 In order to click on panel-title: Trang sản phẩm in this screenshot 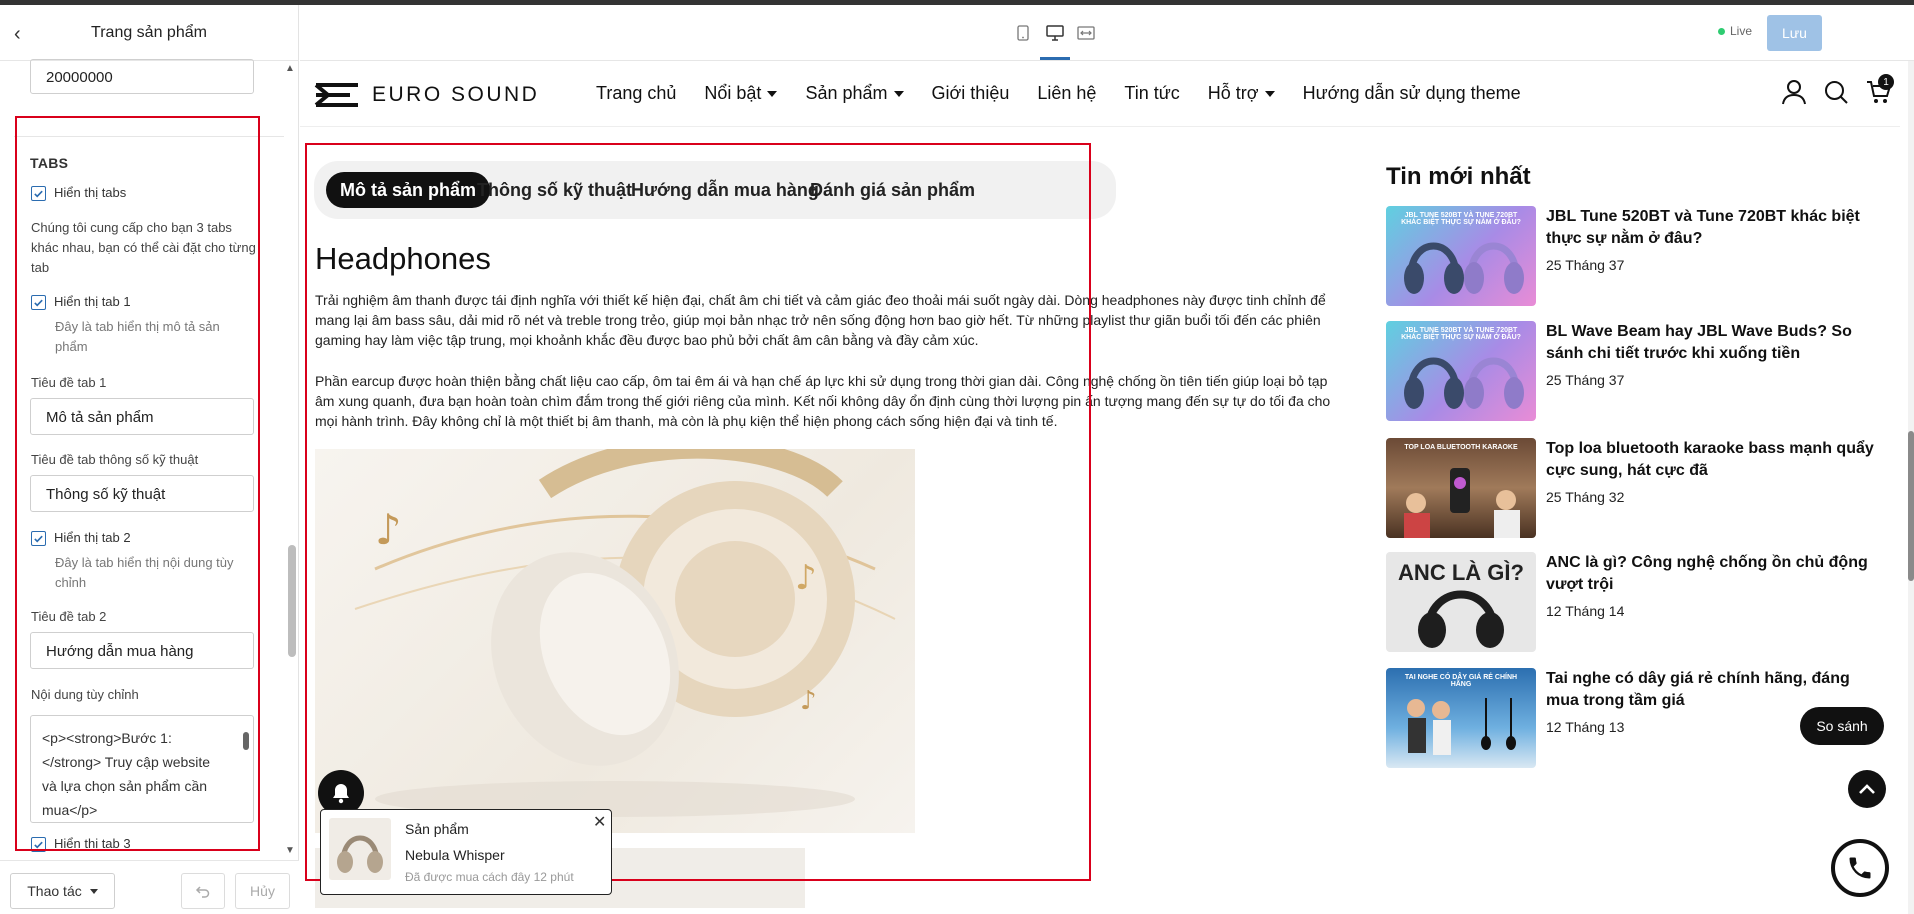, I will do `click(149, 32)`.